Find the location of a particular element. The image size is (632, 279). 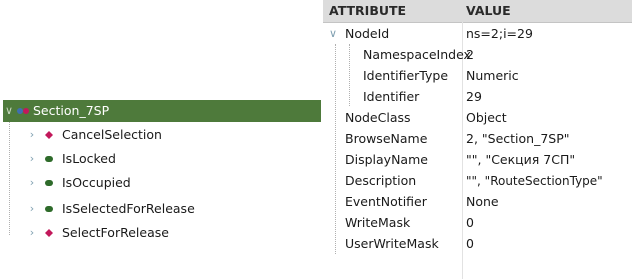

attribute-name: WriteMask is located at coordinates (378, 222).